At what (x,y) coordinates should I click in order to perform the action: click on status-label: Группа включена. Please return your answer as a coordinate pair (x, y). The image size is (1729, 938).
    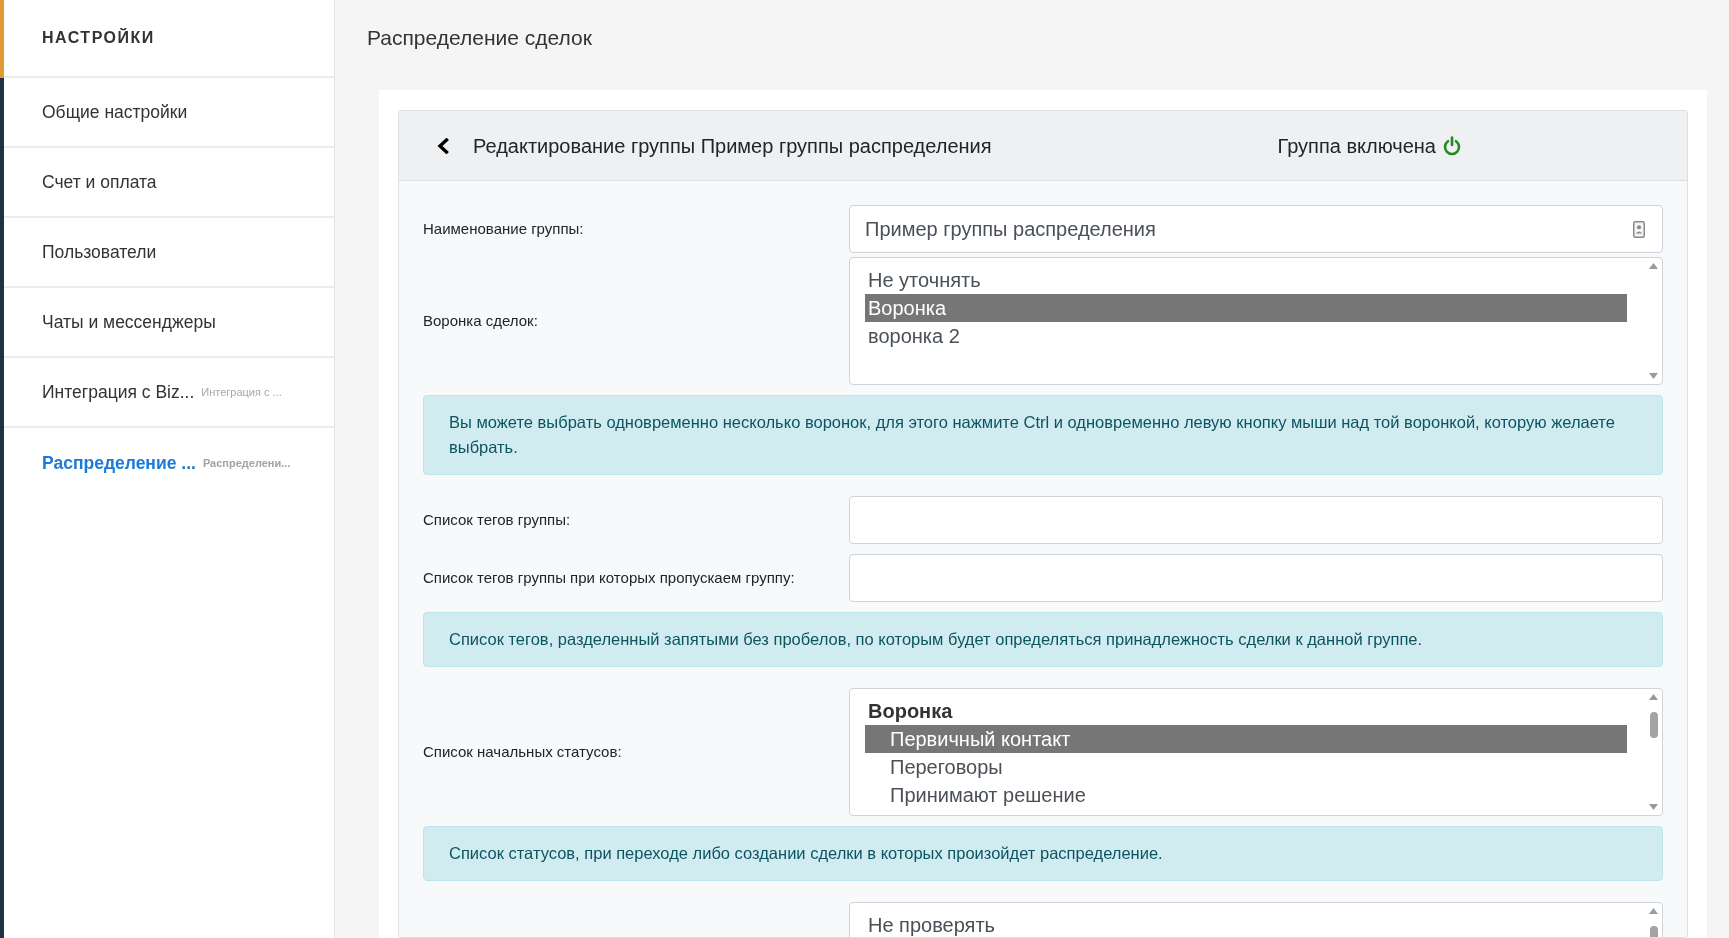
    Looking at the image, I should click on (1356, 146).